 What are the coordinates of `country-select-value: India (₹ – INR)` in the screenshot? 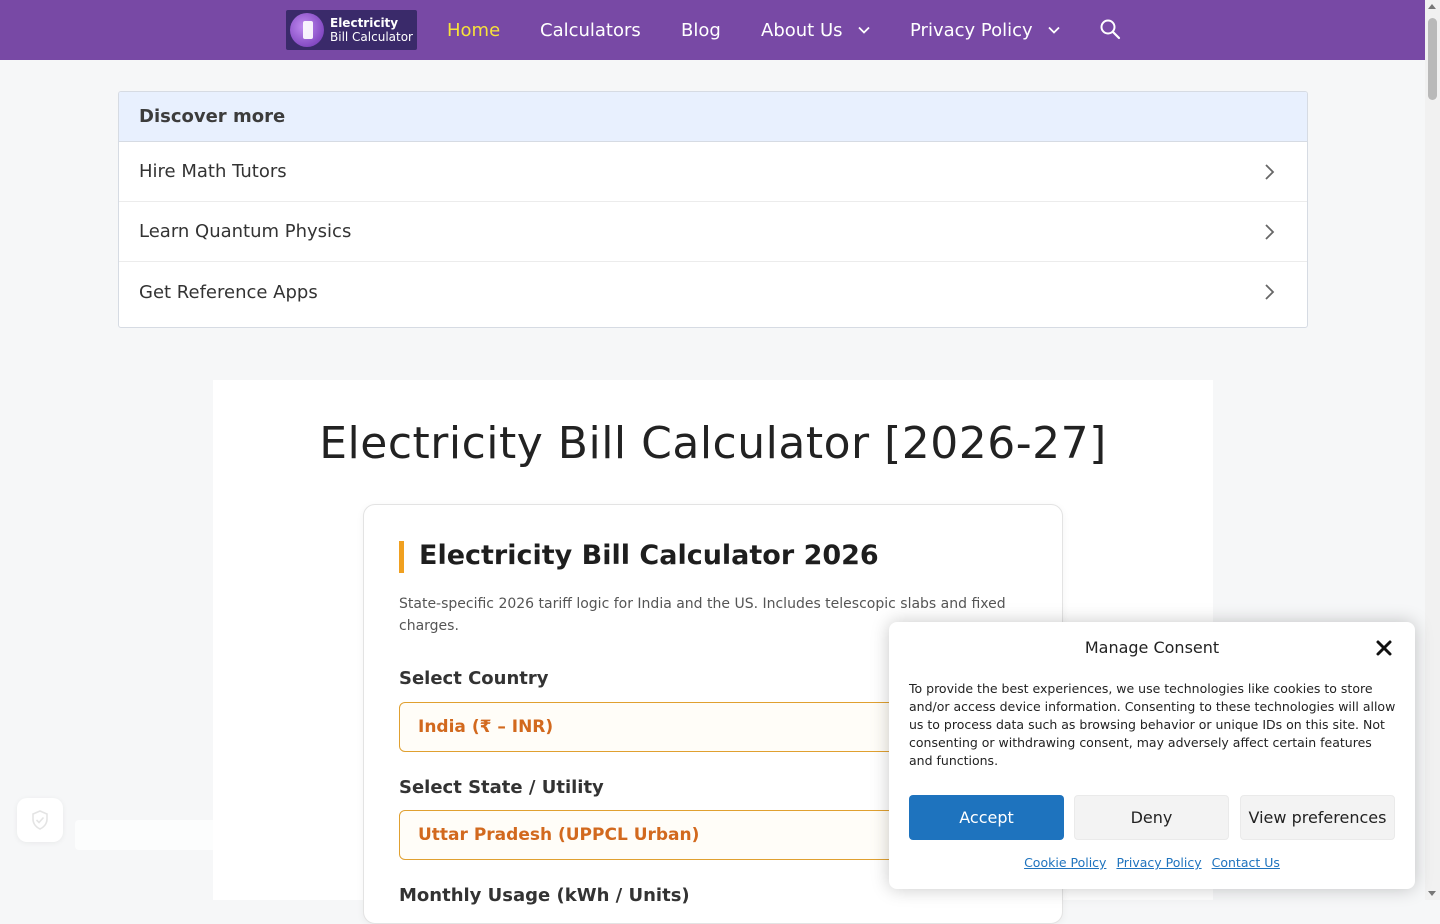 It's located at (486, 727).